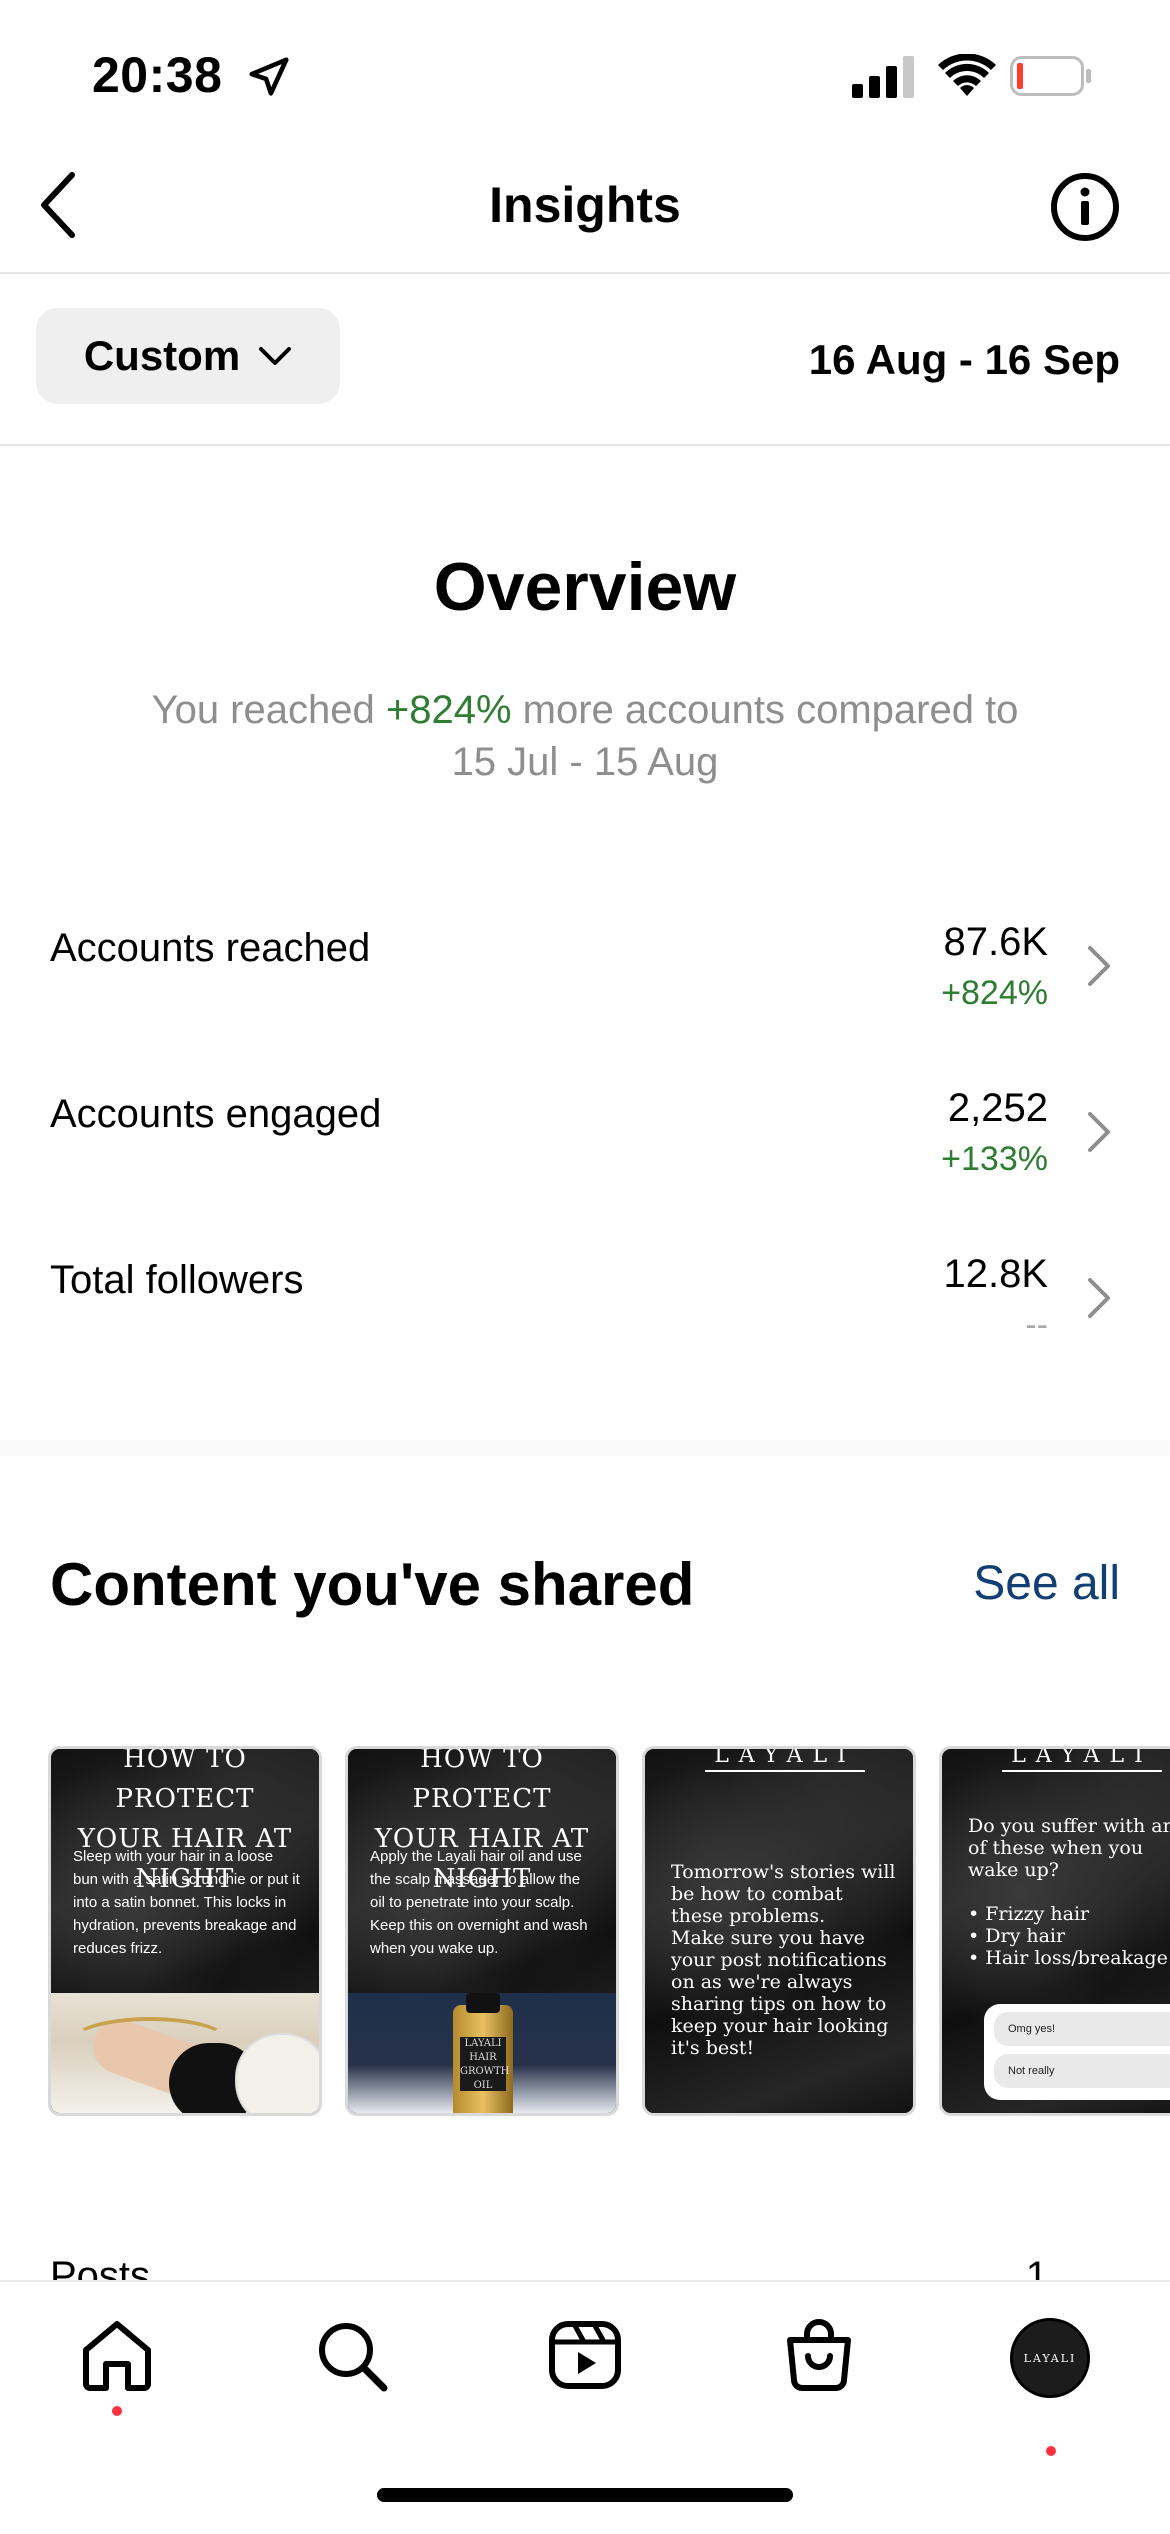 This screenshot has width=1170, height=2534. Describe the element at coordinates (995, 1274) in the screenshot. I see `metric-value: 12.8K` at that location.